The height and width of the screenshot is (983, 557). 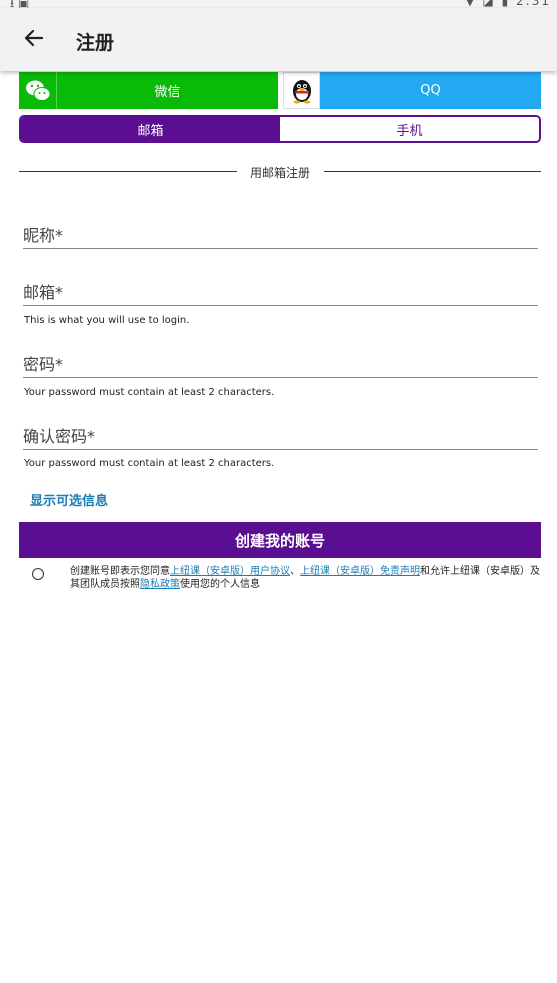 What do you see at coordinates (120, 571) in the screenshot?
I see `terms-prefix: 创建账号即表示您同意` at bounding box center [120, 571].